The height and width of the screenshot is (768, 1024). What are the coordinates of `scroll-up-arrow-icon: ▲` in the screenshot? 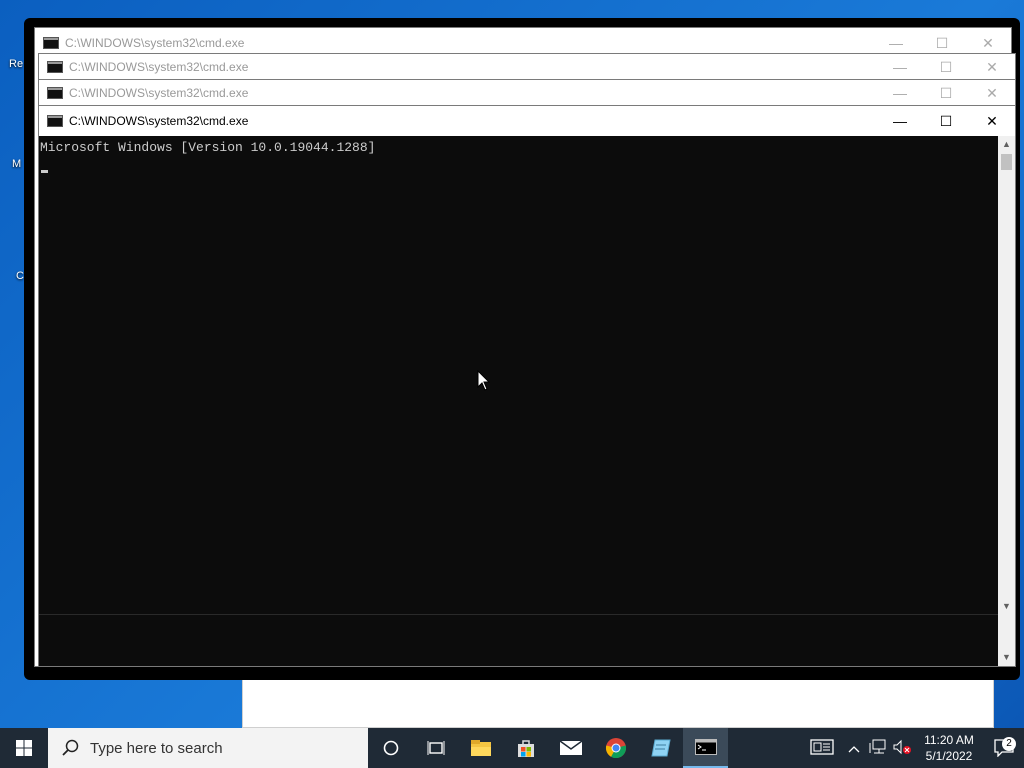 It's located at (1006, 144).